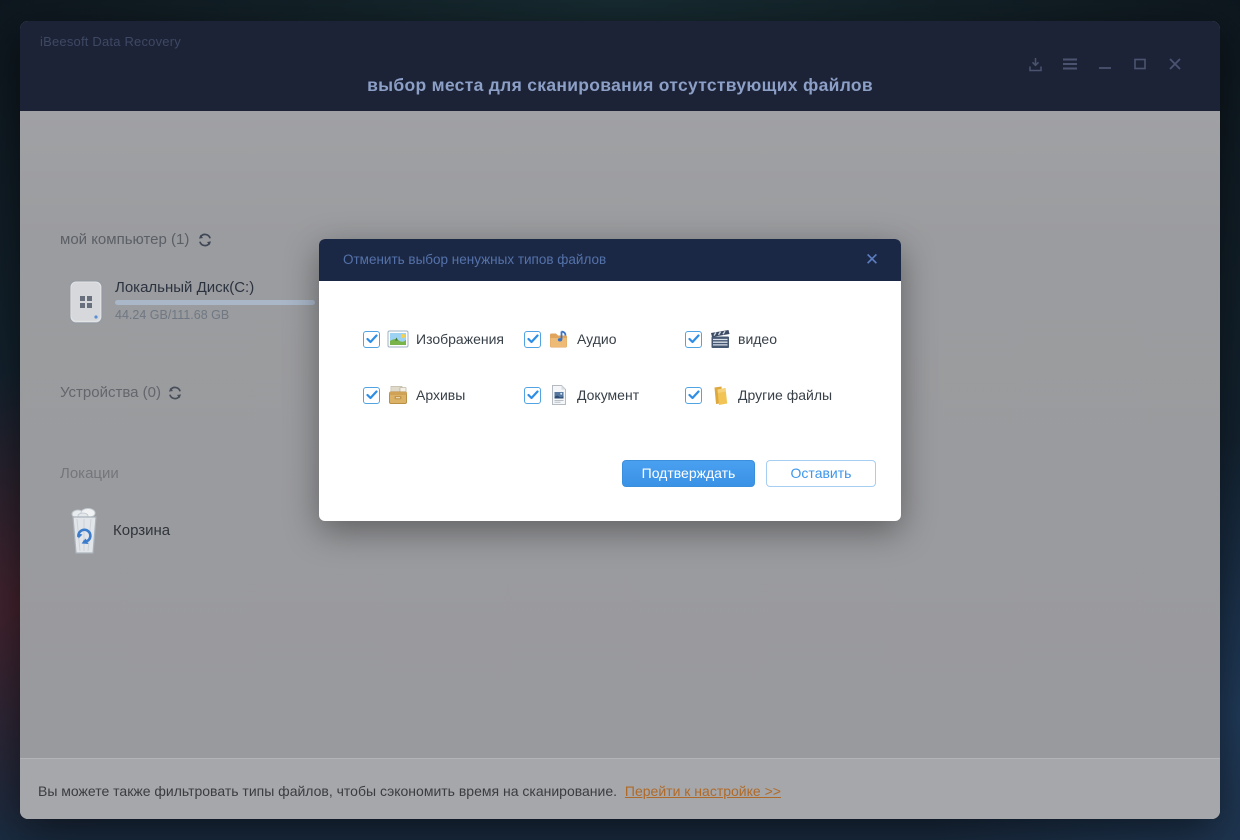 This screenshot has height=840, width=1240. Describe the element at coordinates (597, 339) in the screenshot. I see `file-type-label: Аудио` at that location.